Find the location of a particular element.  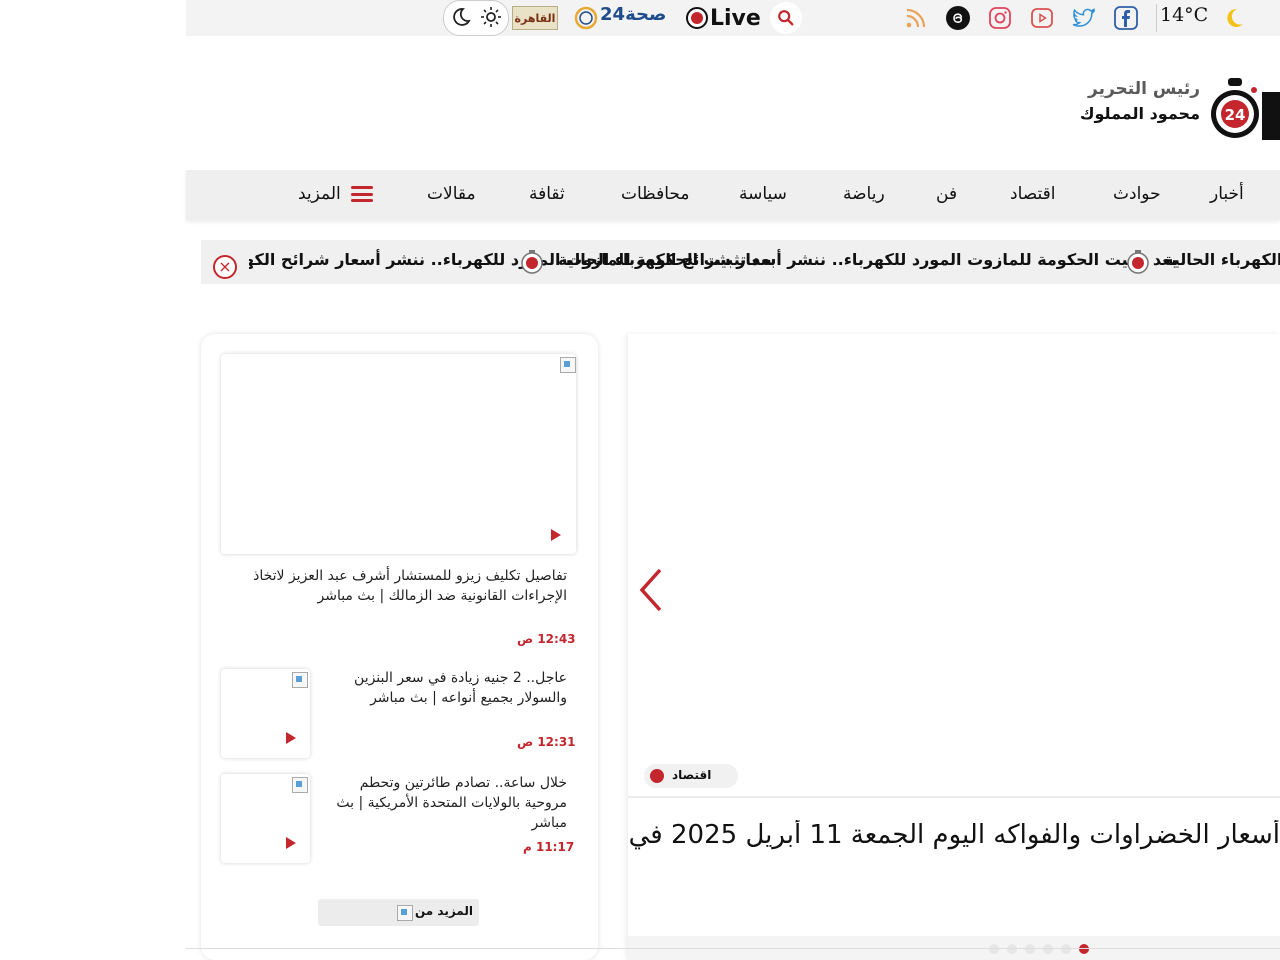

ticker-close-button: × is located at coordinates (225, 267).